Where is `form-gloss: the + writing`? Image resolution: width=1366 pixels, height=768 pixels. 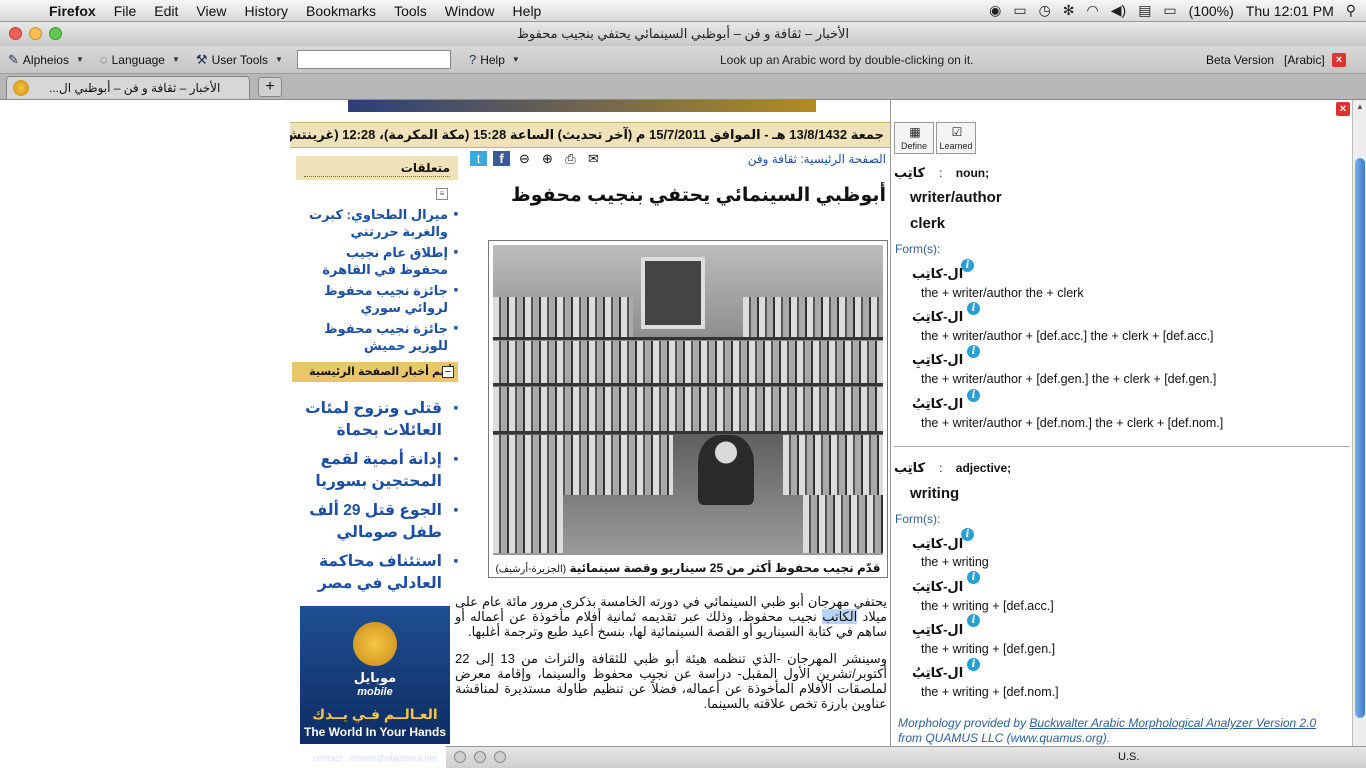
form-gloss: the + writing is located at coordinates (955, 562).